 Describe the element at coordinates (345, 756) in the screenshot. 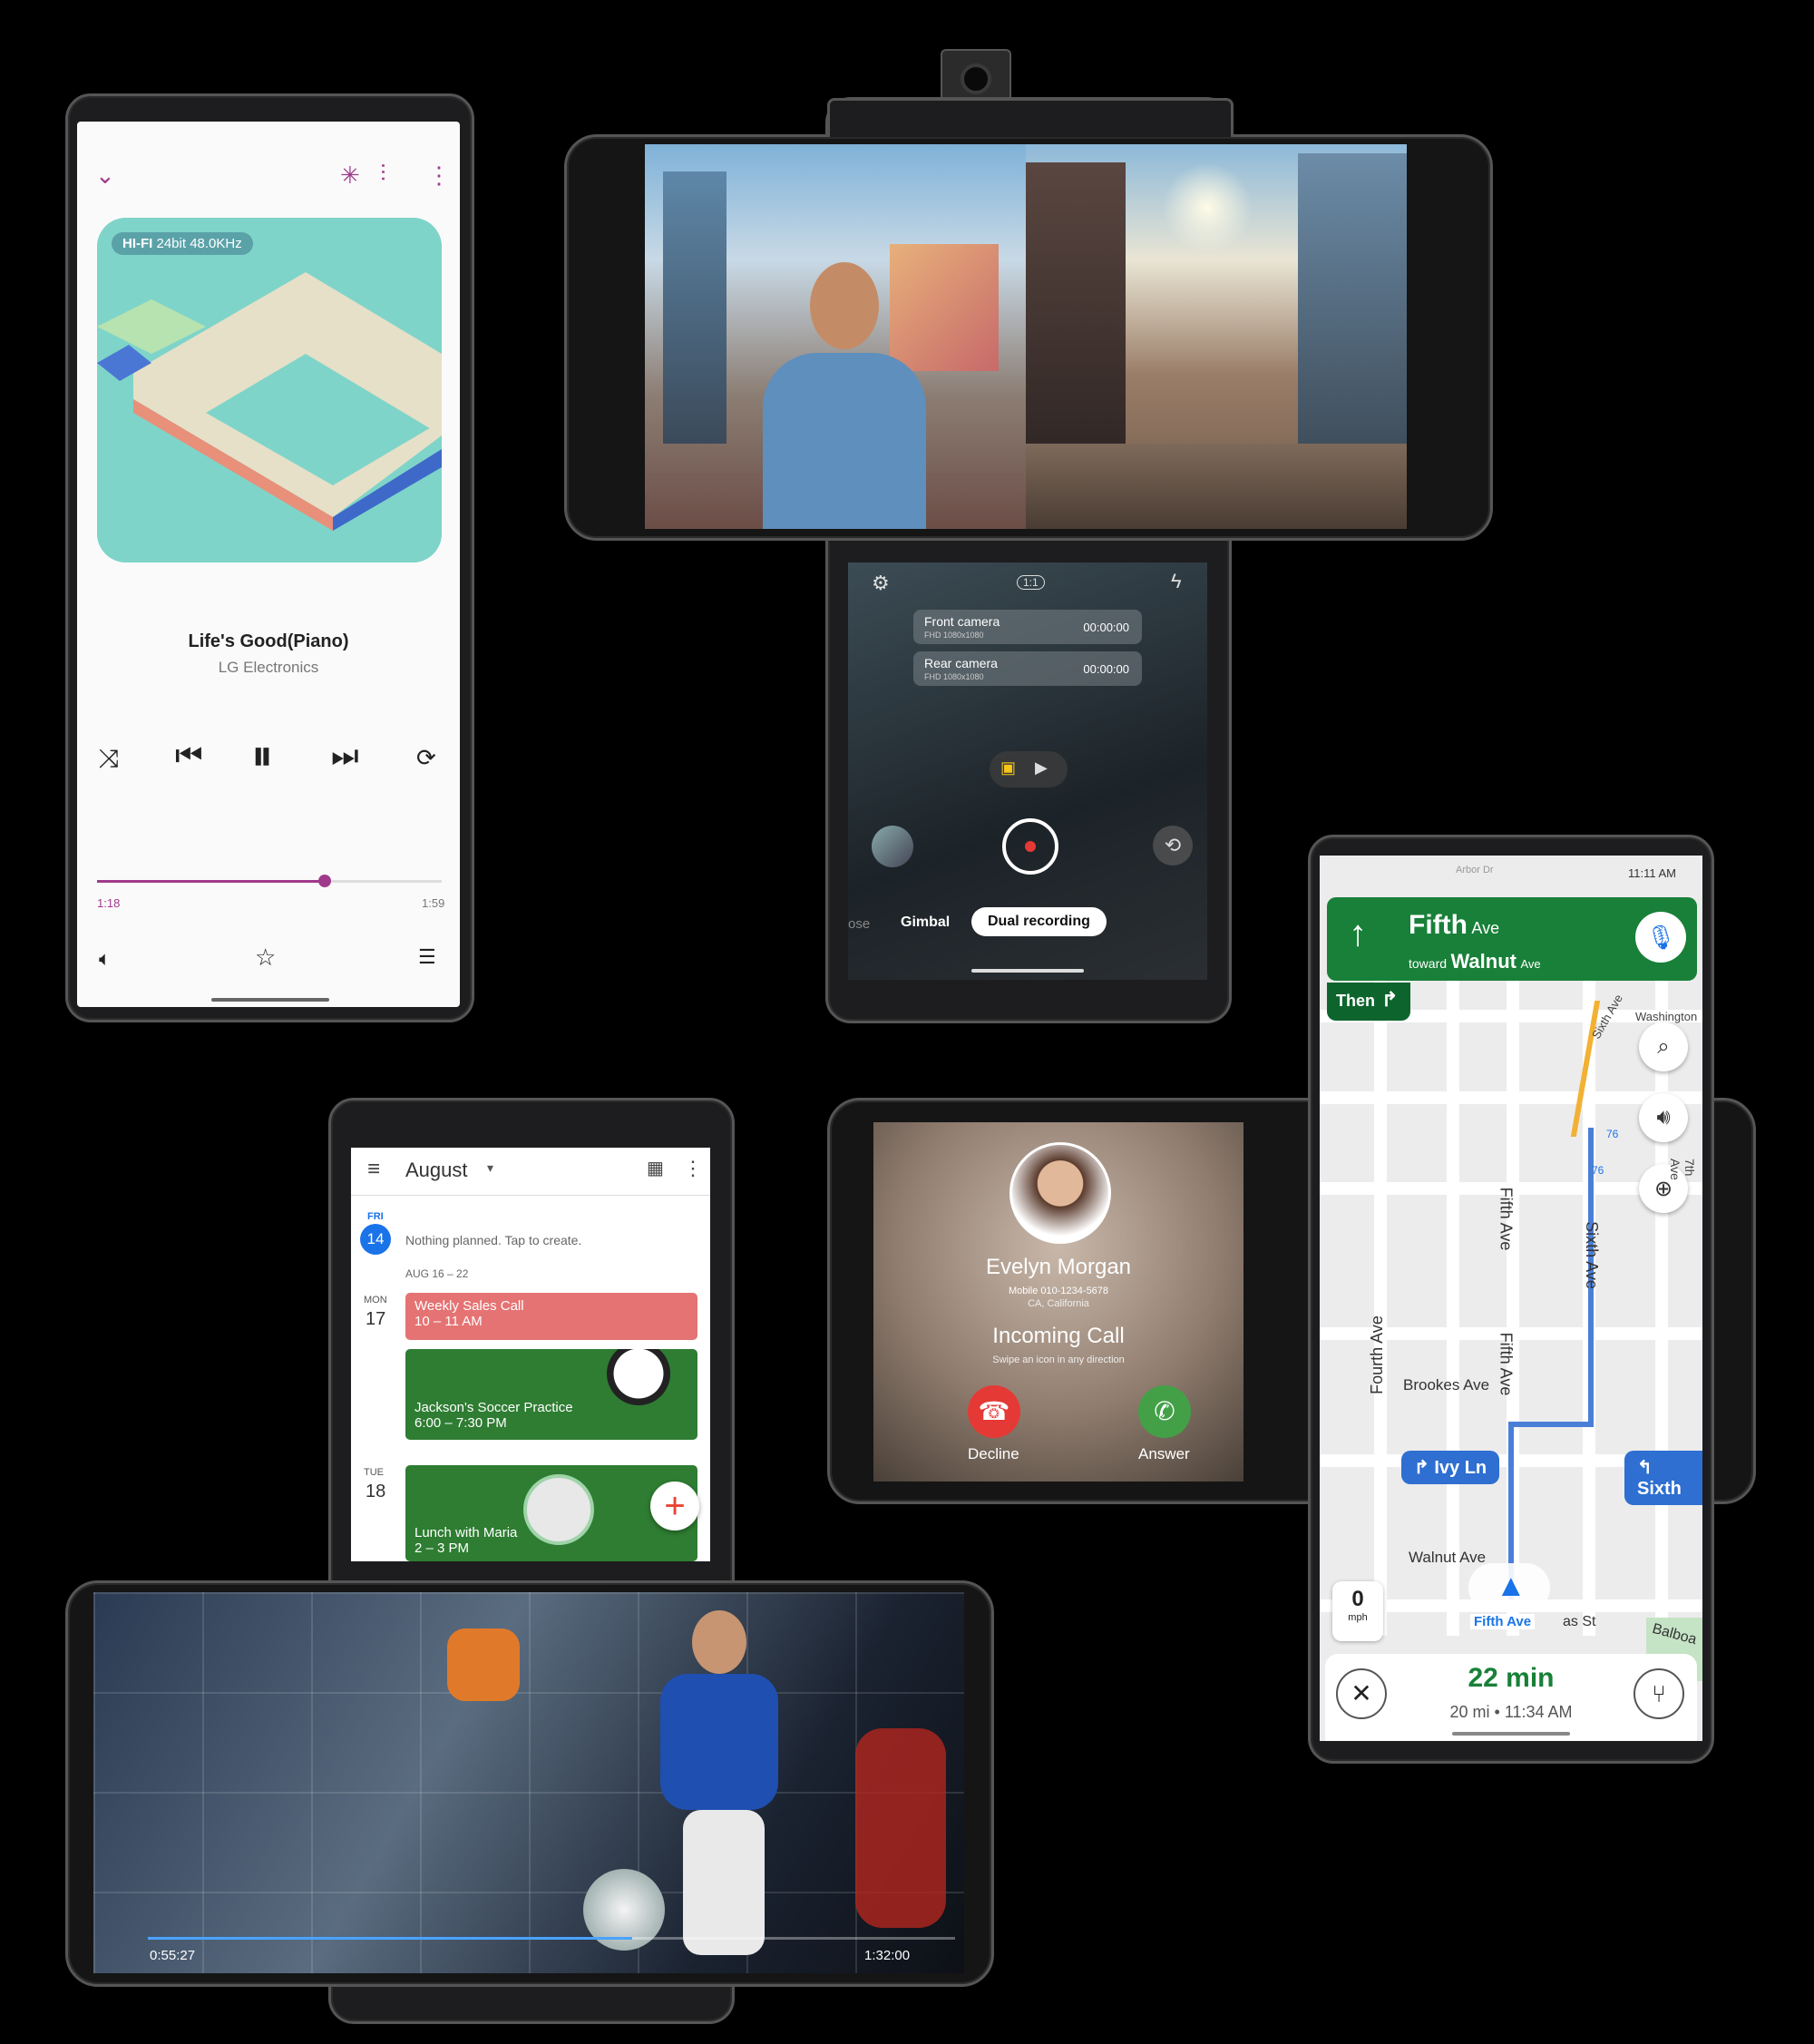

I see `next-icon: ⏭` at that location.